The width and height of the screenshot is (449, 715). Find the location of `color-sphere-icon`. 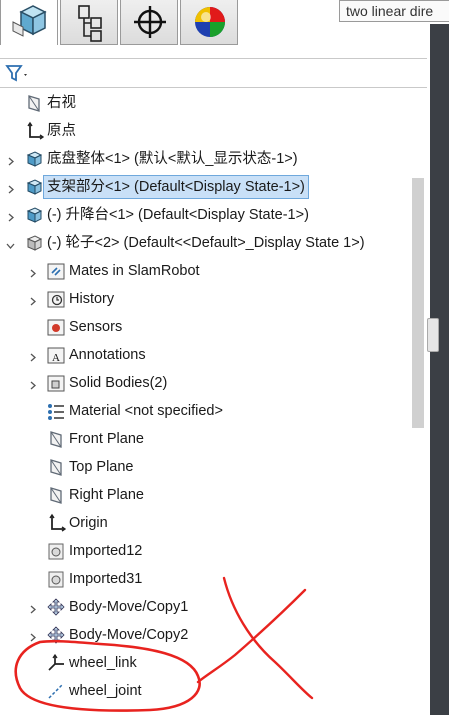

color-sphere-icon is located at coordinates (210, 22).